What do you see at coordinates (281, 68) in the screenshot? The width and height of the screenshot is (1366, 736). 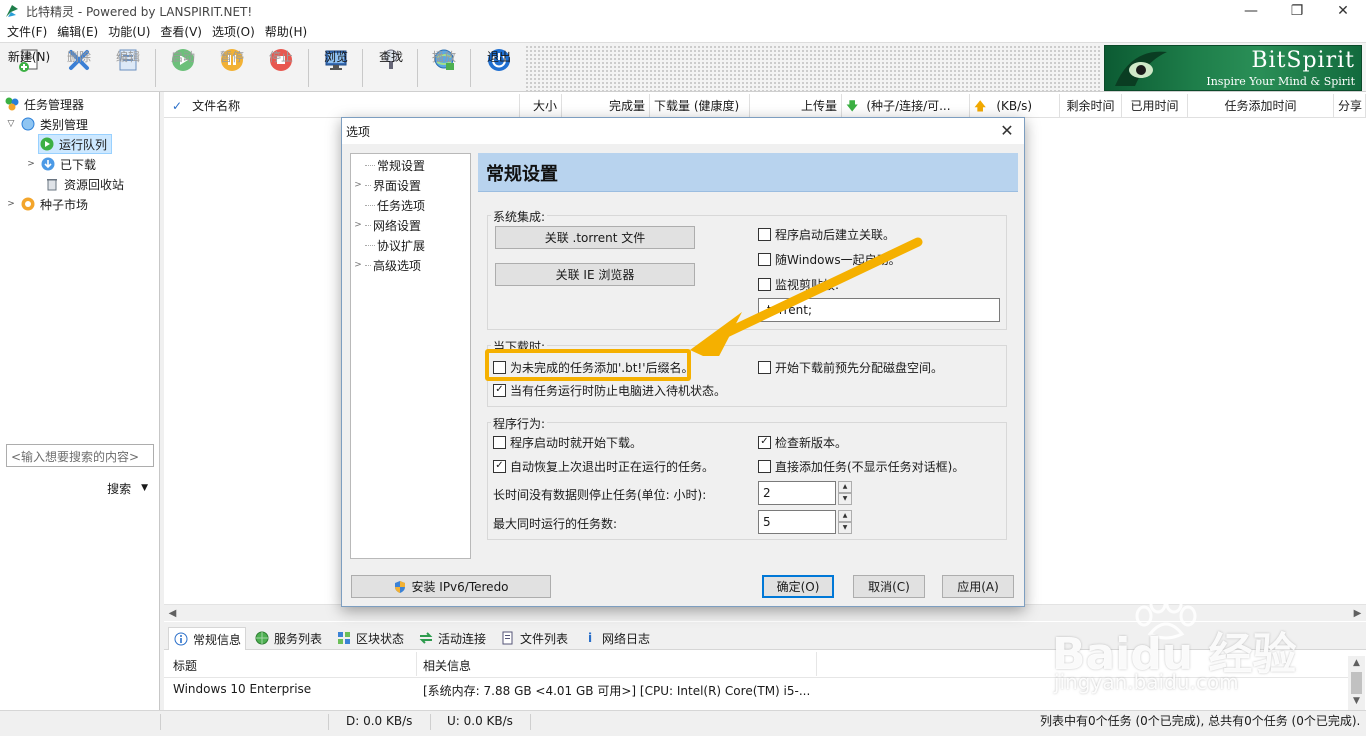 I see `stop-button: 停止` at bounding box center [281, 68].